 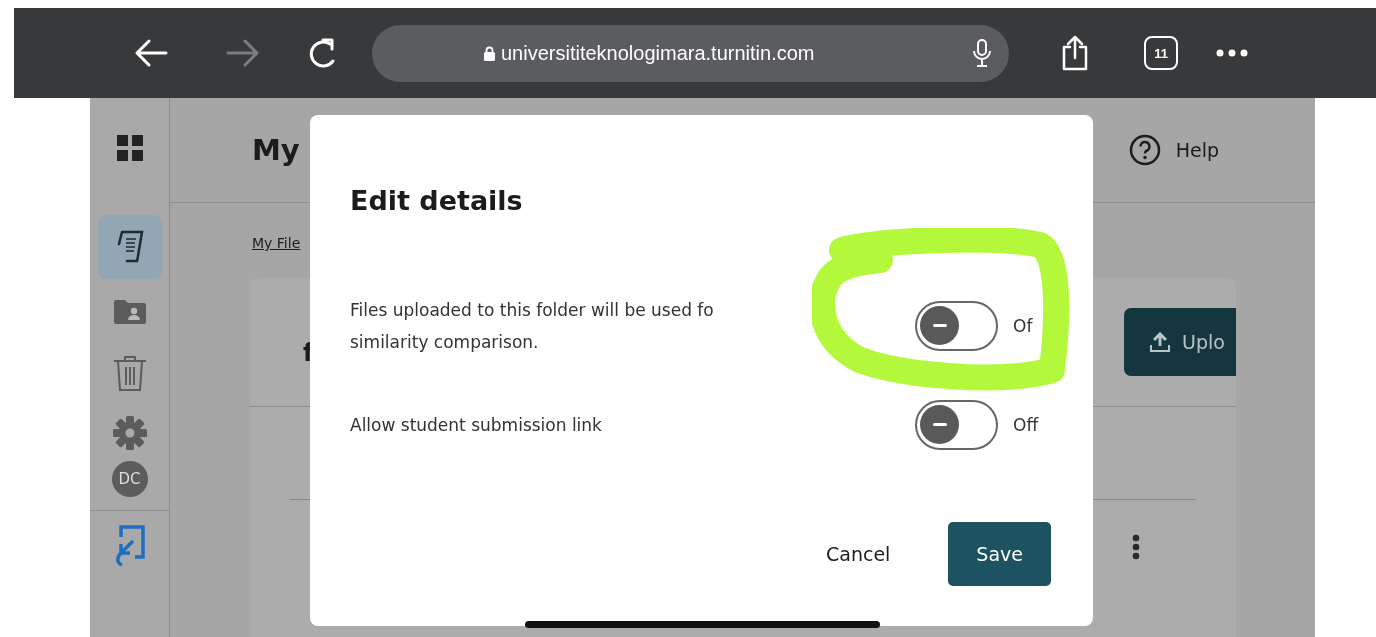 I want to click on help-link: Help, so click(x=1173, y=150).